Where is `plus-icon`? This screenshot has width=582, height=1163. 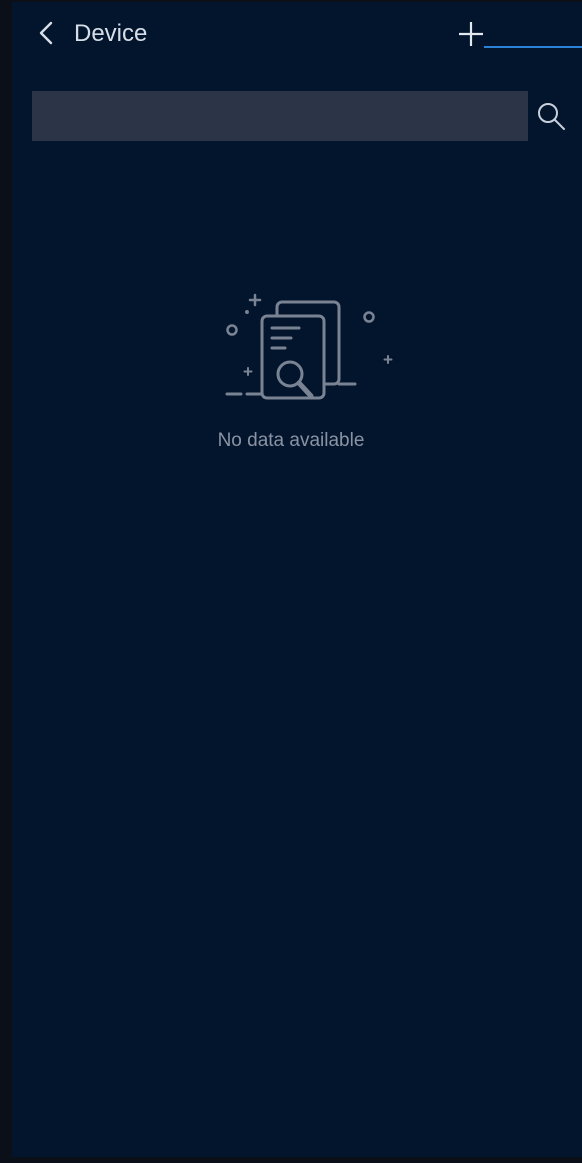 plus-icon is located at coordinates (471, 34).